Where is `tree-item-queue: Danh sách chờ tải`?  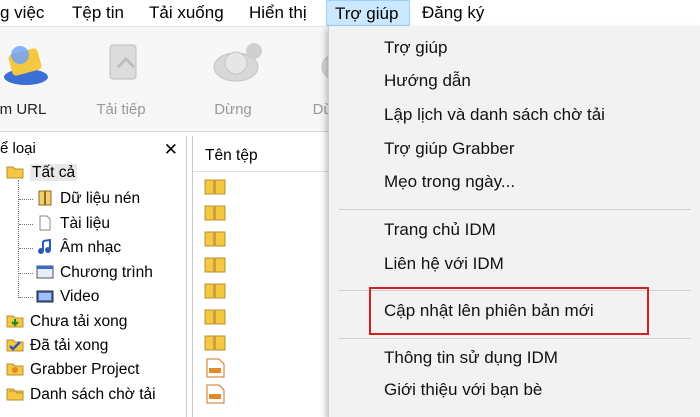 tree-item-queue: Danh sách chờ tải is located at coordinates (81, 395).